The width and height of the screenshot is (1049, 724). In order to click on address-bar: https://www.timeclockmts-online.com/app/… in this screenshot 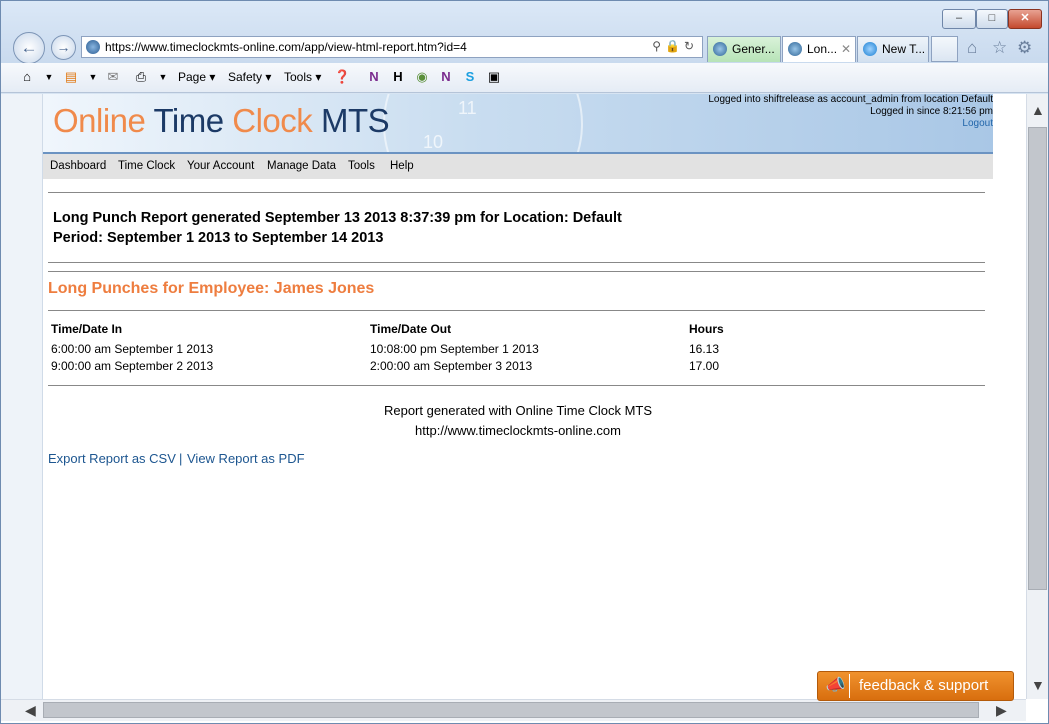, I will do `click(392, 47)`.